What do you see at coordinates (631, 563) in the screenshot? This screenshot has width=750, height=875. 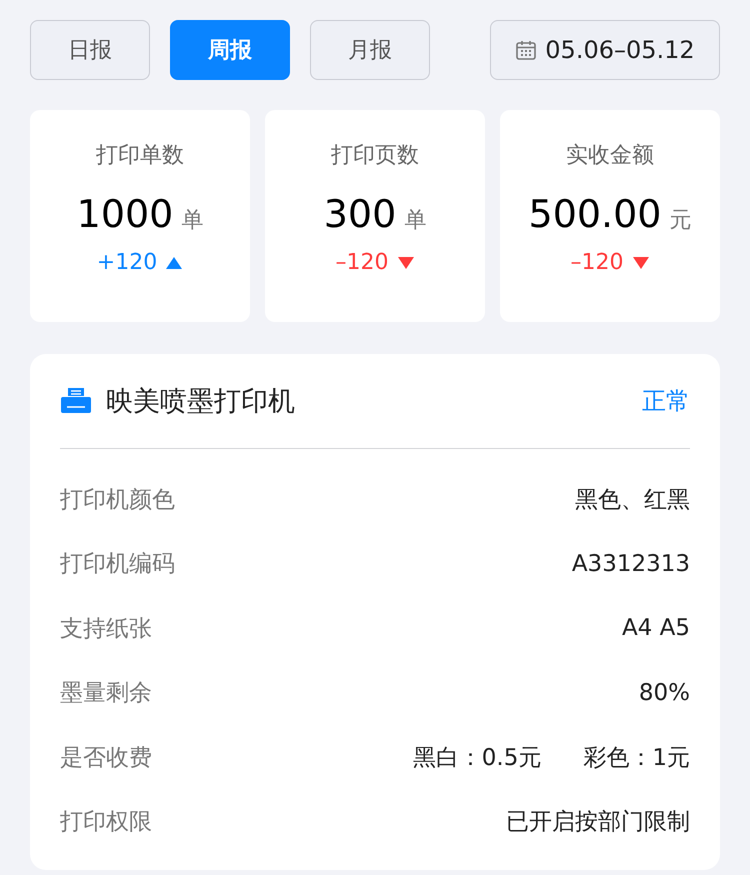 I see `field-value: A3312313` at bounding box center [631, 563].